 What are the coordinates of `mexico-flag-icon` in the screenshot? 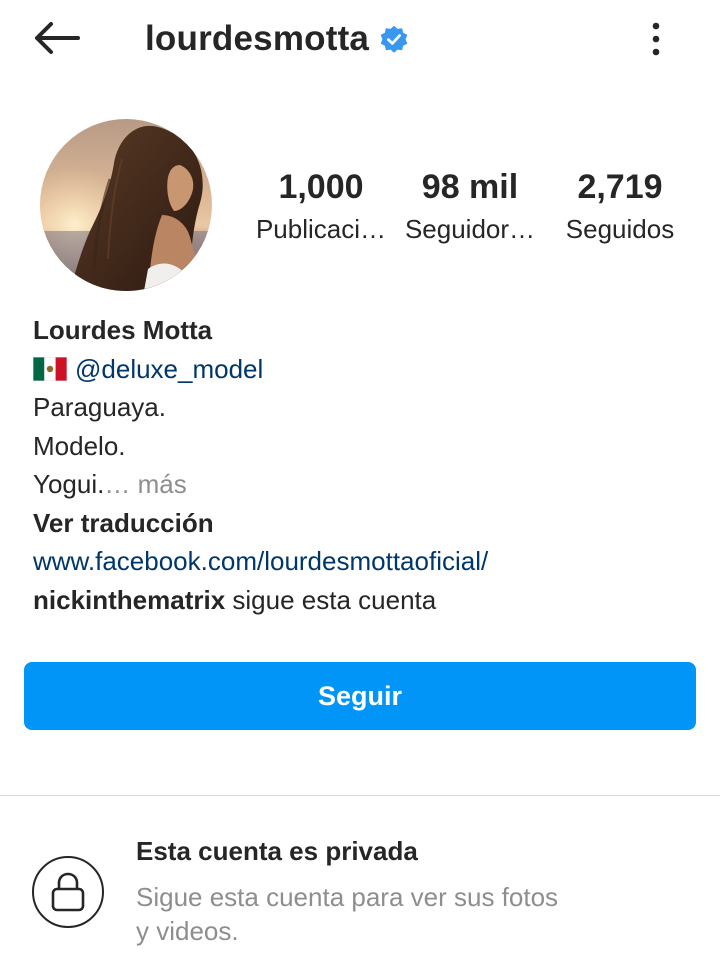 It's located at (50, 367).